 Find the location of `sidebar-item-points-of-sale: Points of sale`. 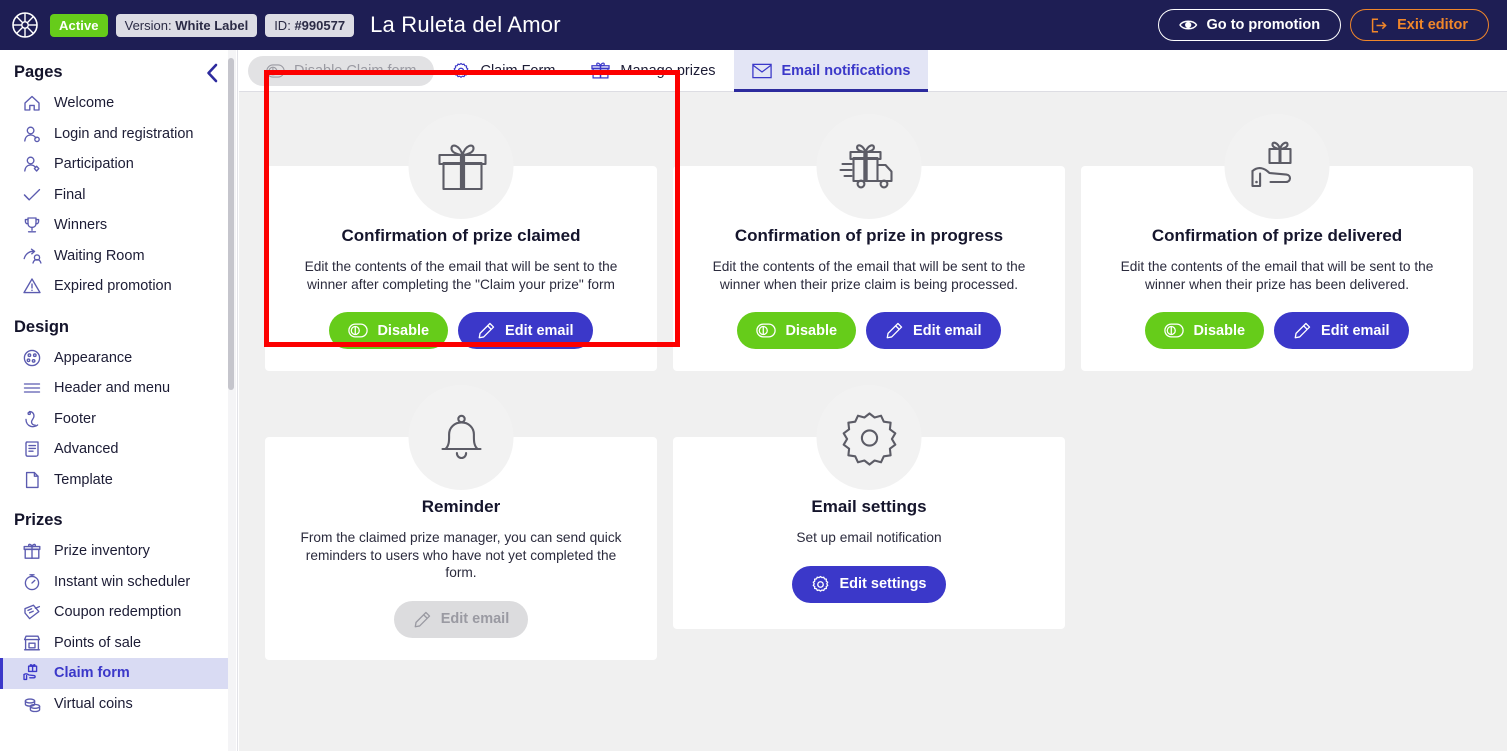

sidebar-item-points-of-sale: Points of sale is located at coordinates (114, 643).